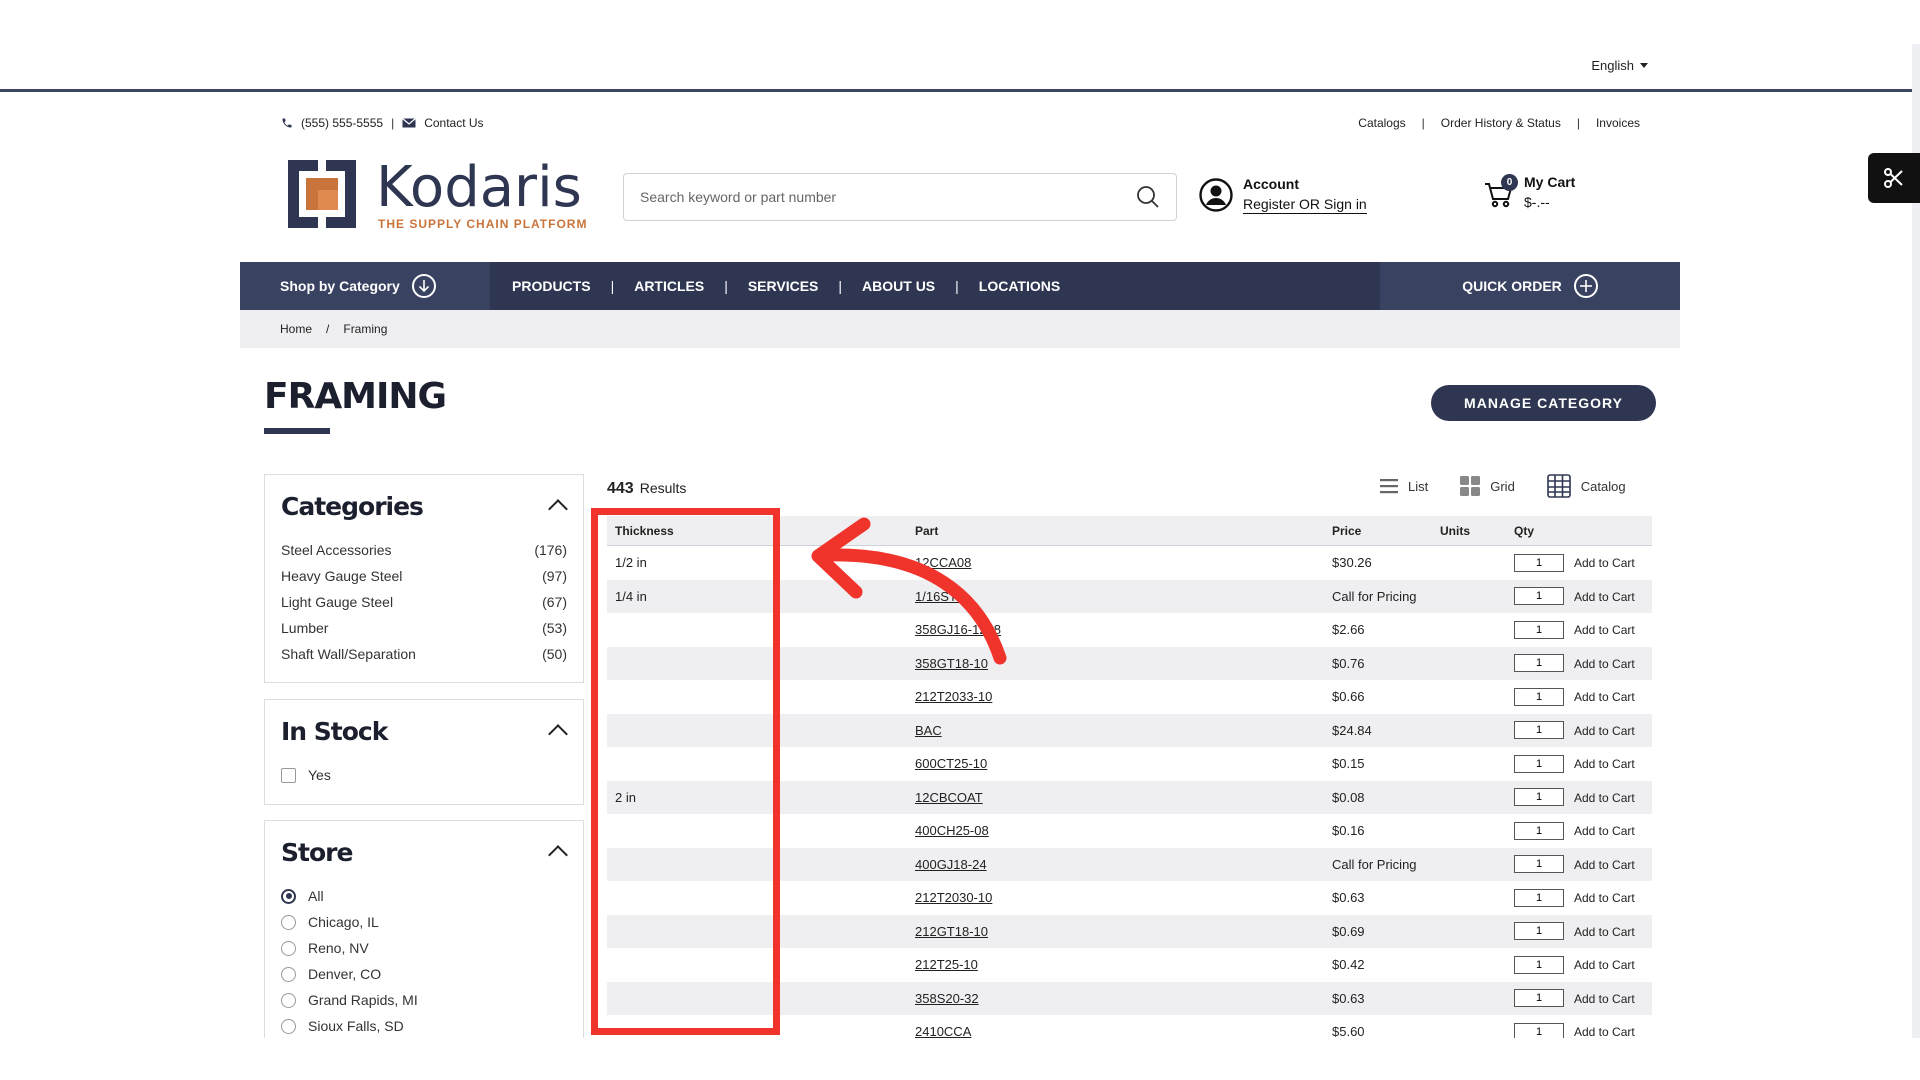 This screenshot has width=1920, height=1080. I want to click on part-link: 358GT18-10, so click(951, 663).